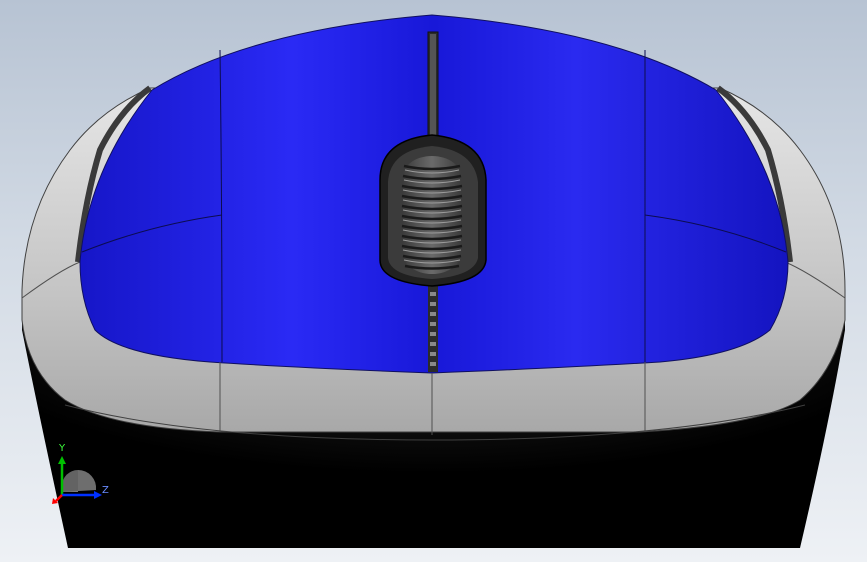 The width and height of the screenshot is (867, 562). I want to click on scroll-wheel-icon, so click(433, 210).